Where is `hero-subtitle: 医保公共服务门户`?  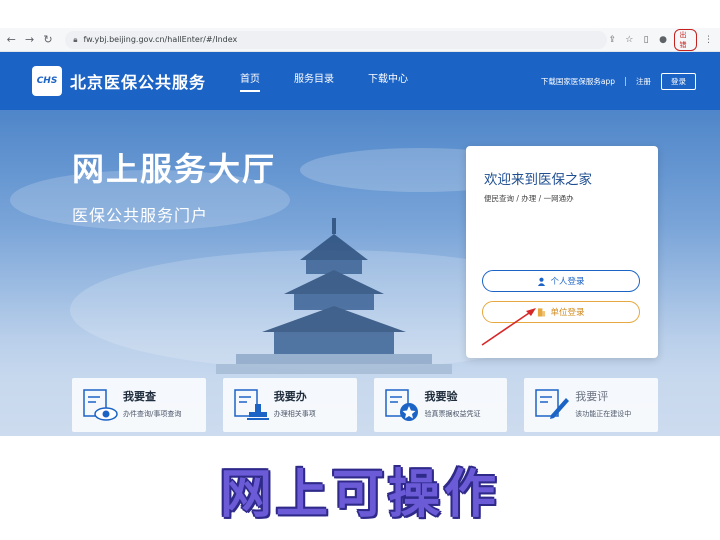 hero-subtitle: 医保公共服务门户 is located at coordinates (140, 215).